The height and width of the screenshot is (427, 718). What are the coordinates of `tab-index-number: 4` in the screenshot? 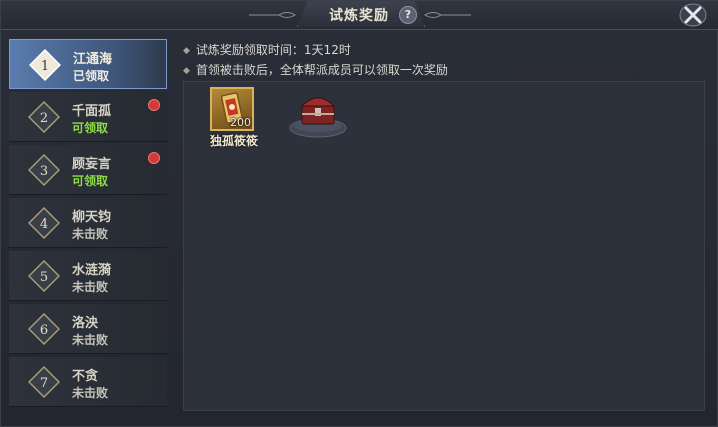 It's located at (44, 224).